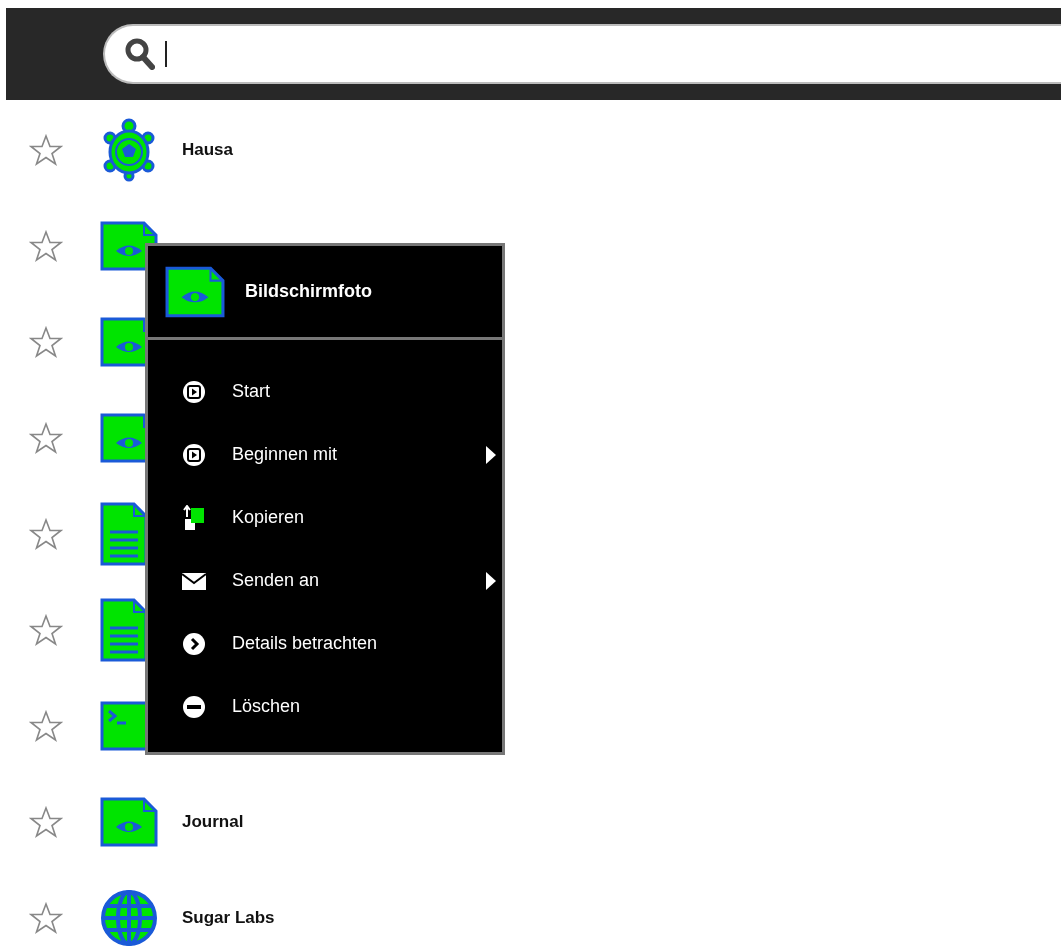 The height and width of the screenshot is (946, 1061). I want to click on search-icon, so click(140, 54).